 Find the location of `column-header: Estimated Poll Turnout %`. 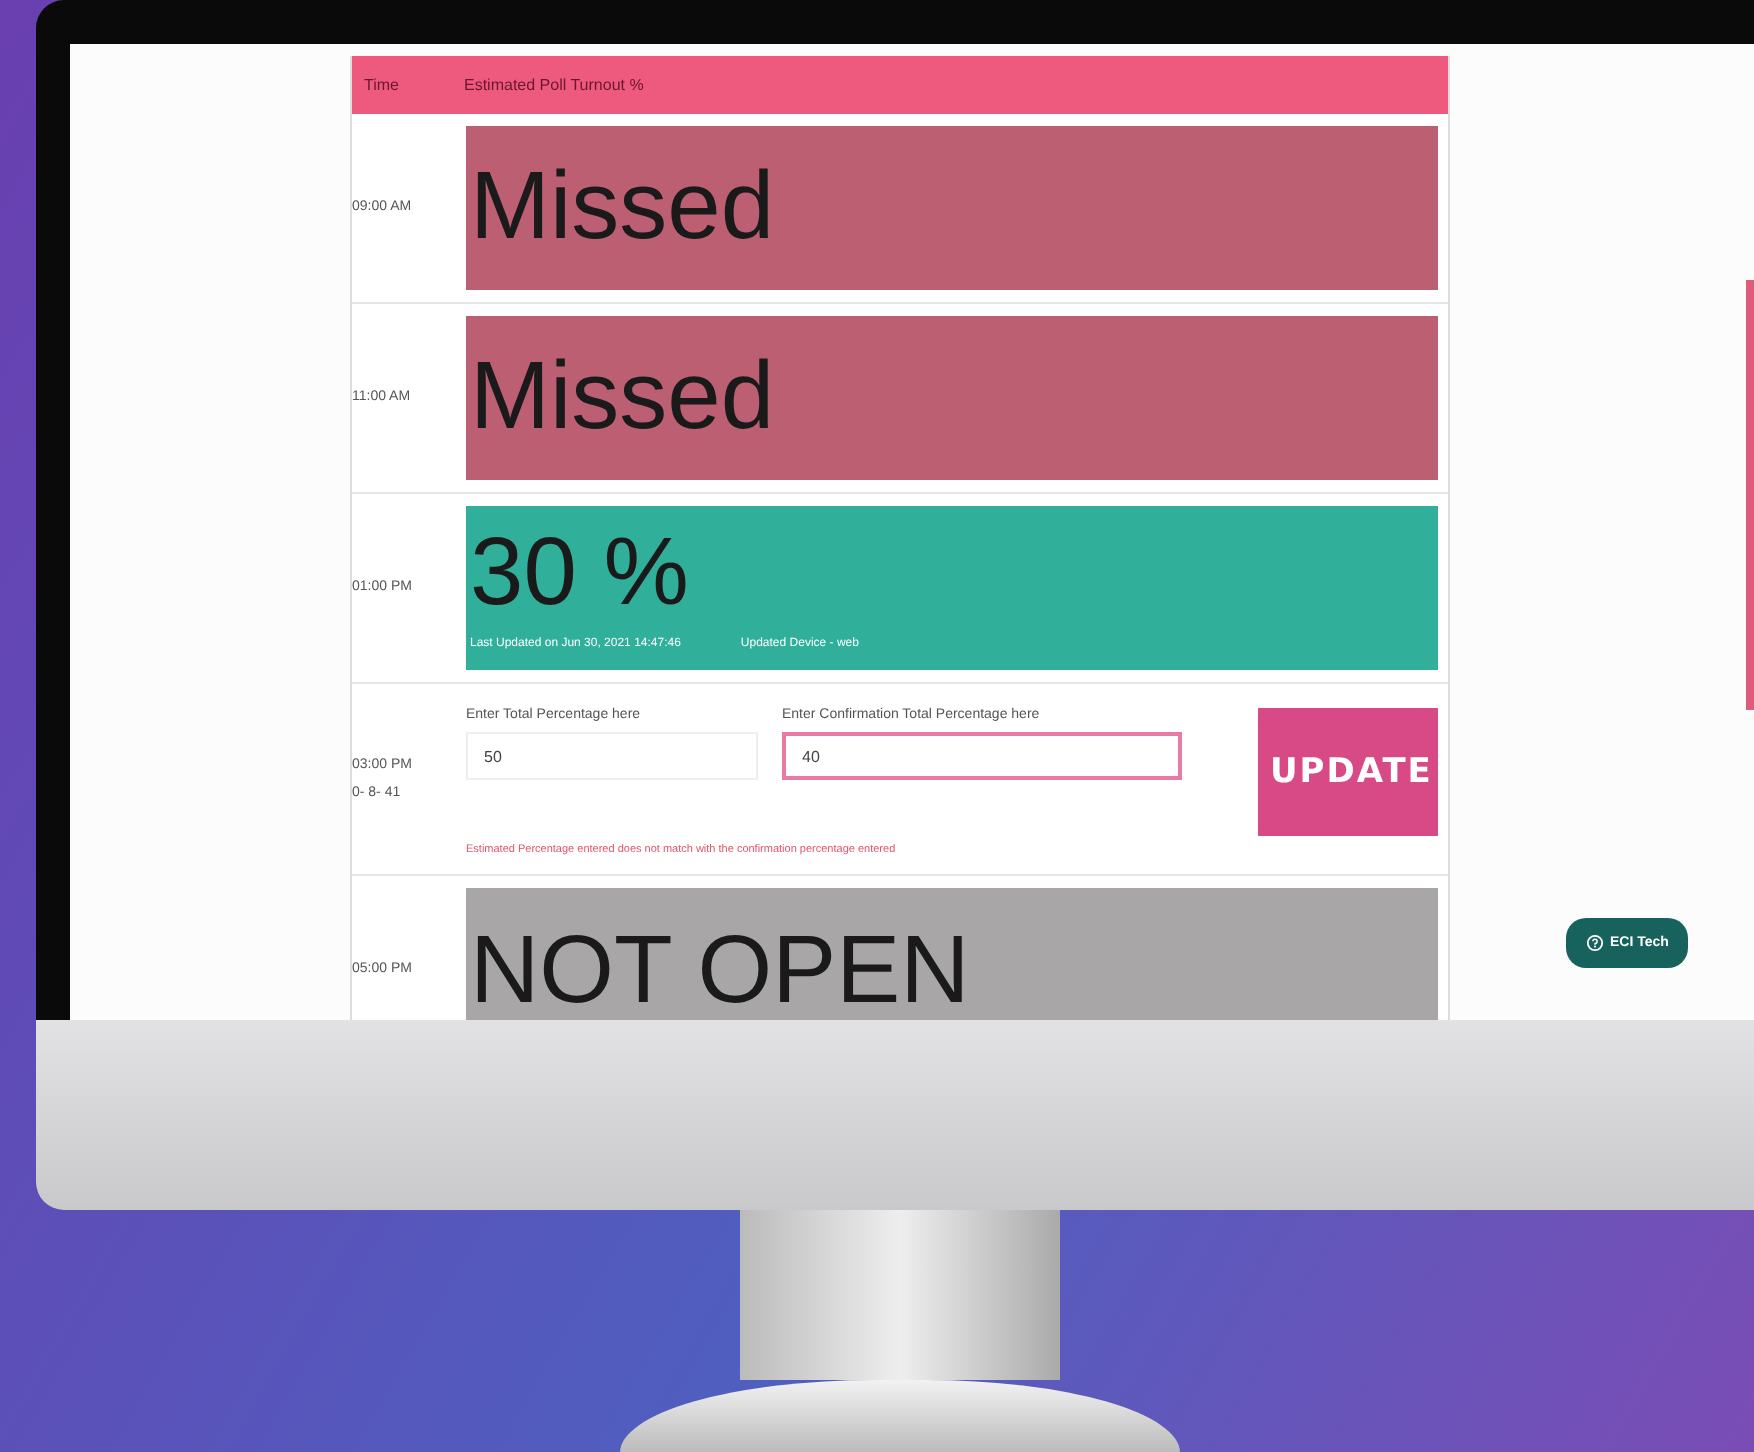

column-header: Estimated Poll Turnout % is located at coordinates (554, 85).